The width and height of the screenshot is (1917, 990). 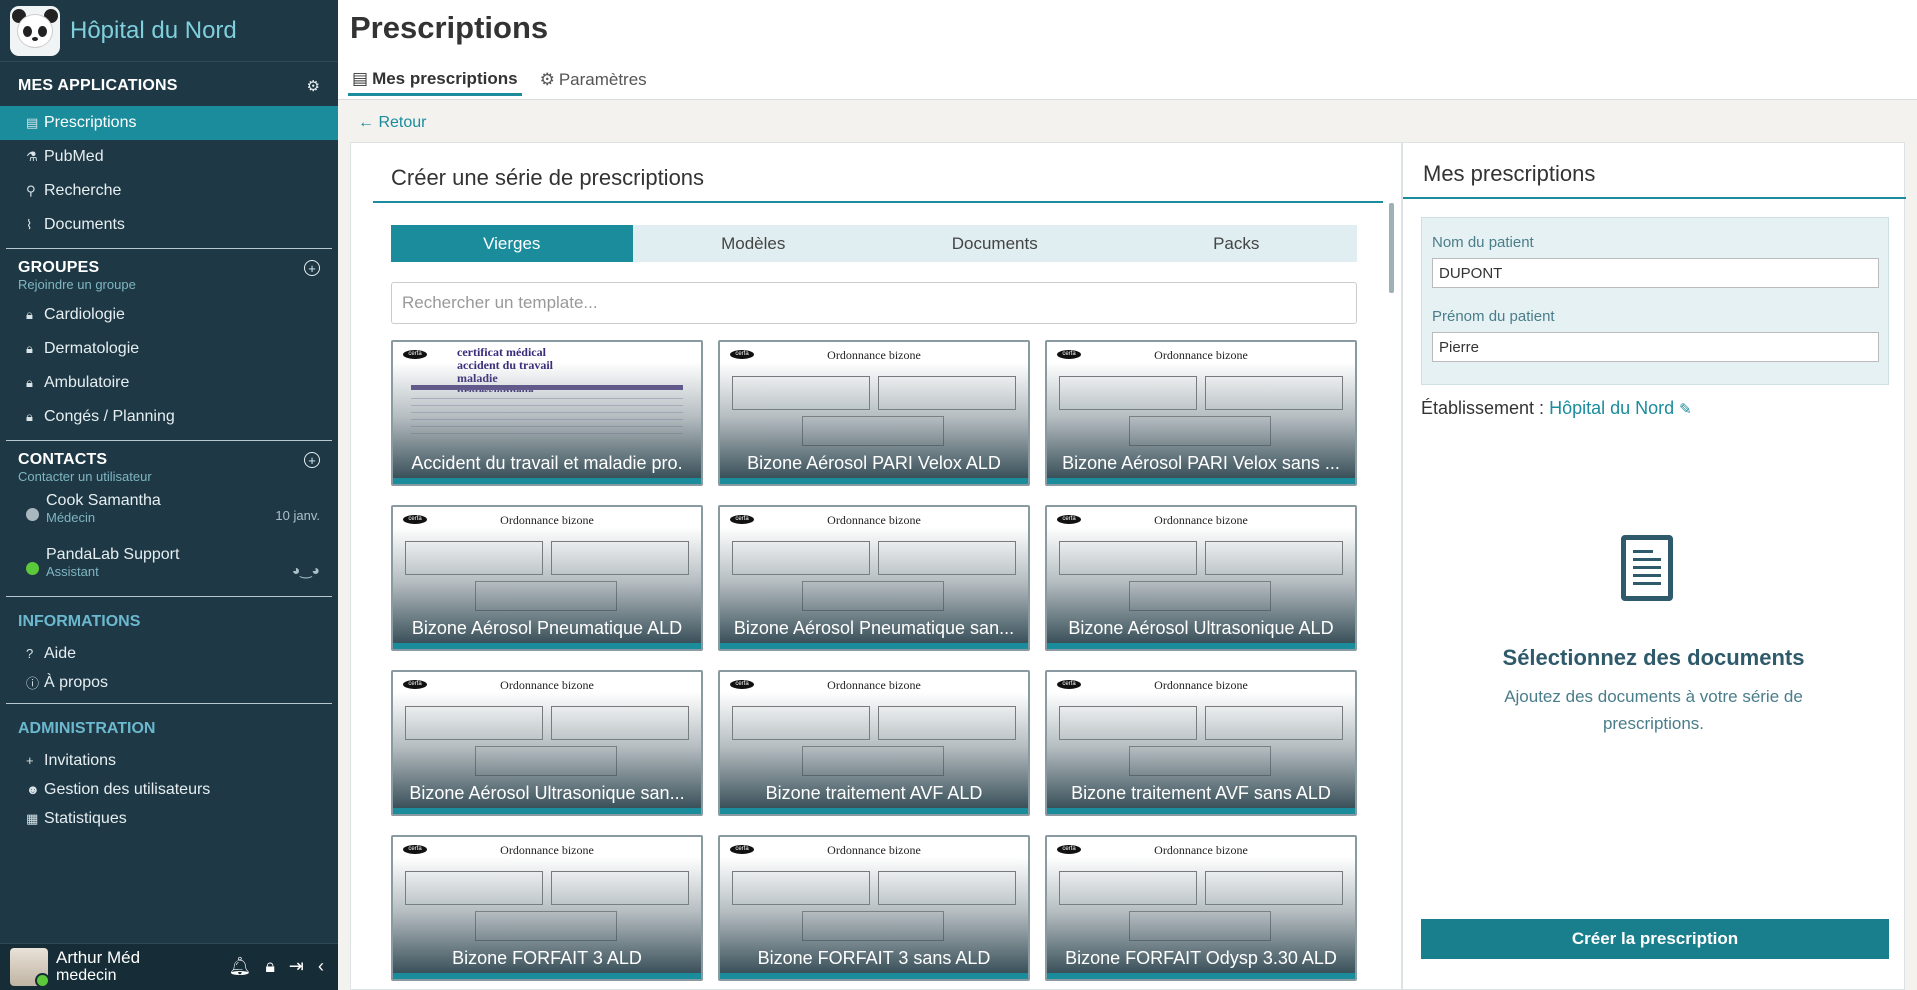 What do you see at coordinates (1653, 657) in the screenshot?
I see `empty-state-title: Sélectionnez des documents` at bounding box center [1653, 657].